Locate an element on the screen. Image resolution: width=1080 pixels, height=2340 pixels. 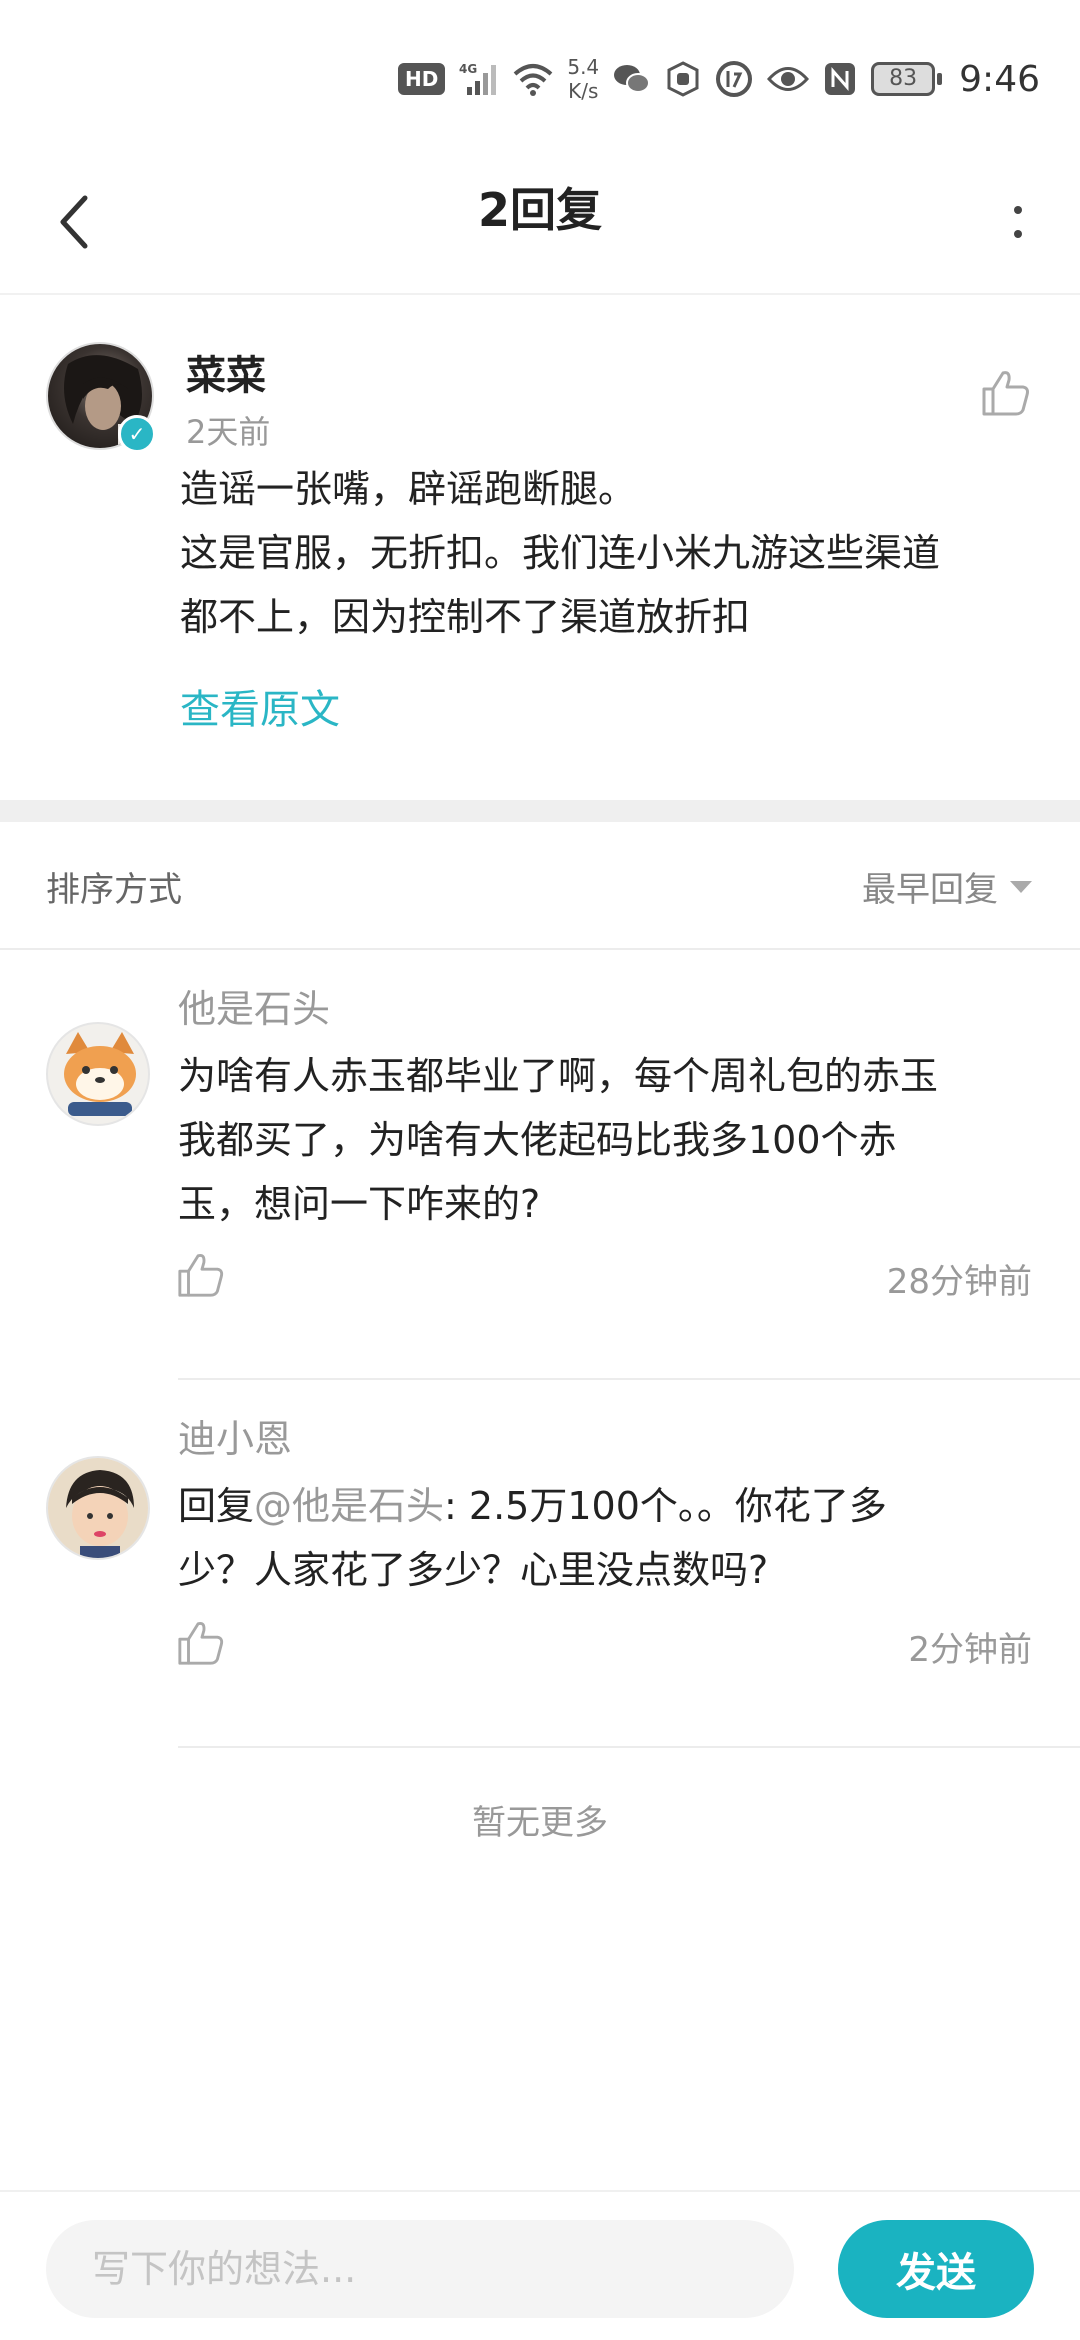
clock: 9:46 is located at coordinates (999, 79).